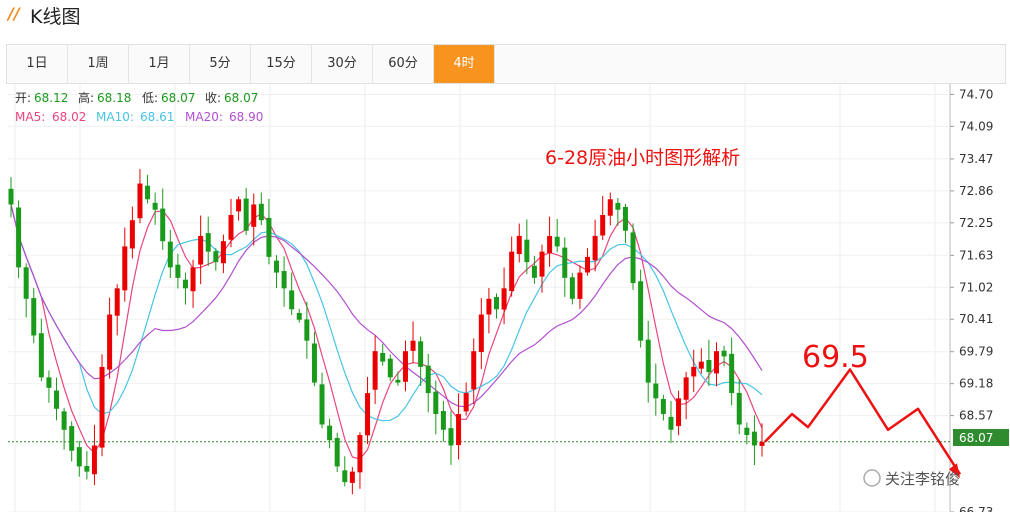 This screenshot has height=512, width=1010. What do you see at coordinates (642, 158) in the screenshot?
I see `chart-title: 6-28原油小时图形解析` at bounding box center [642, 158].